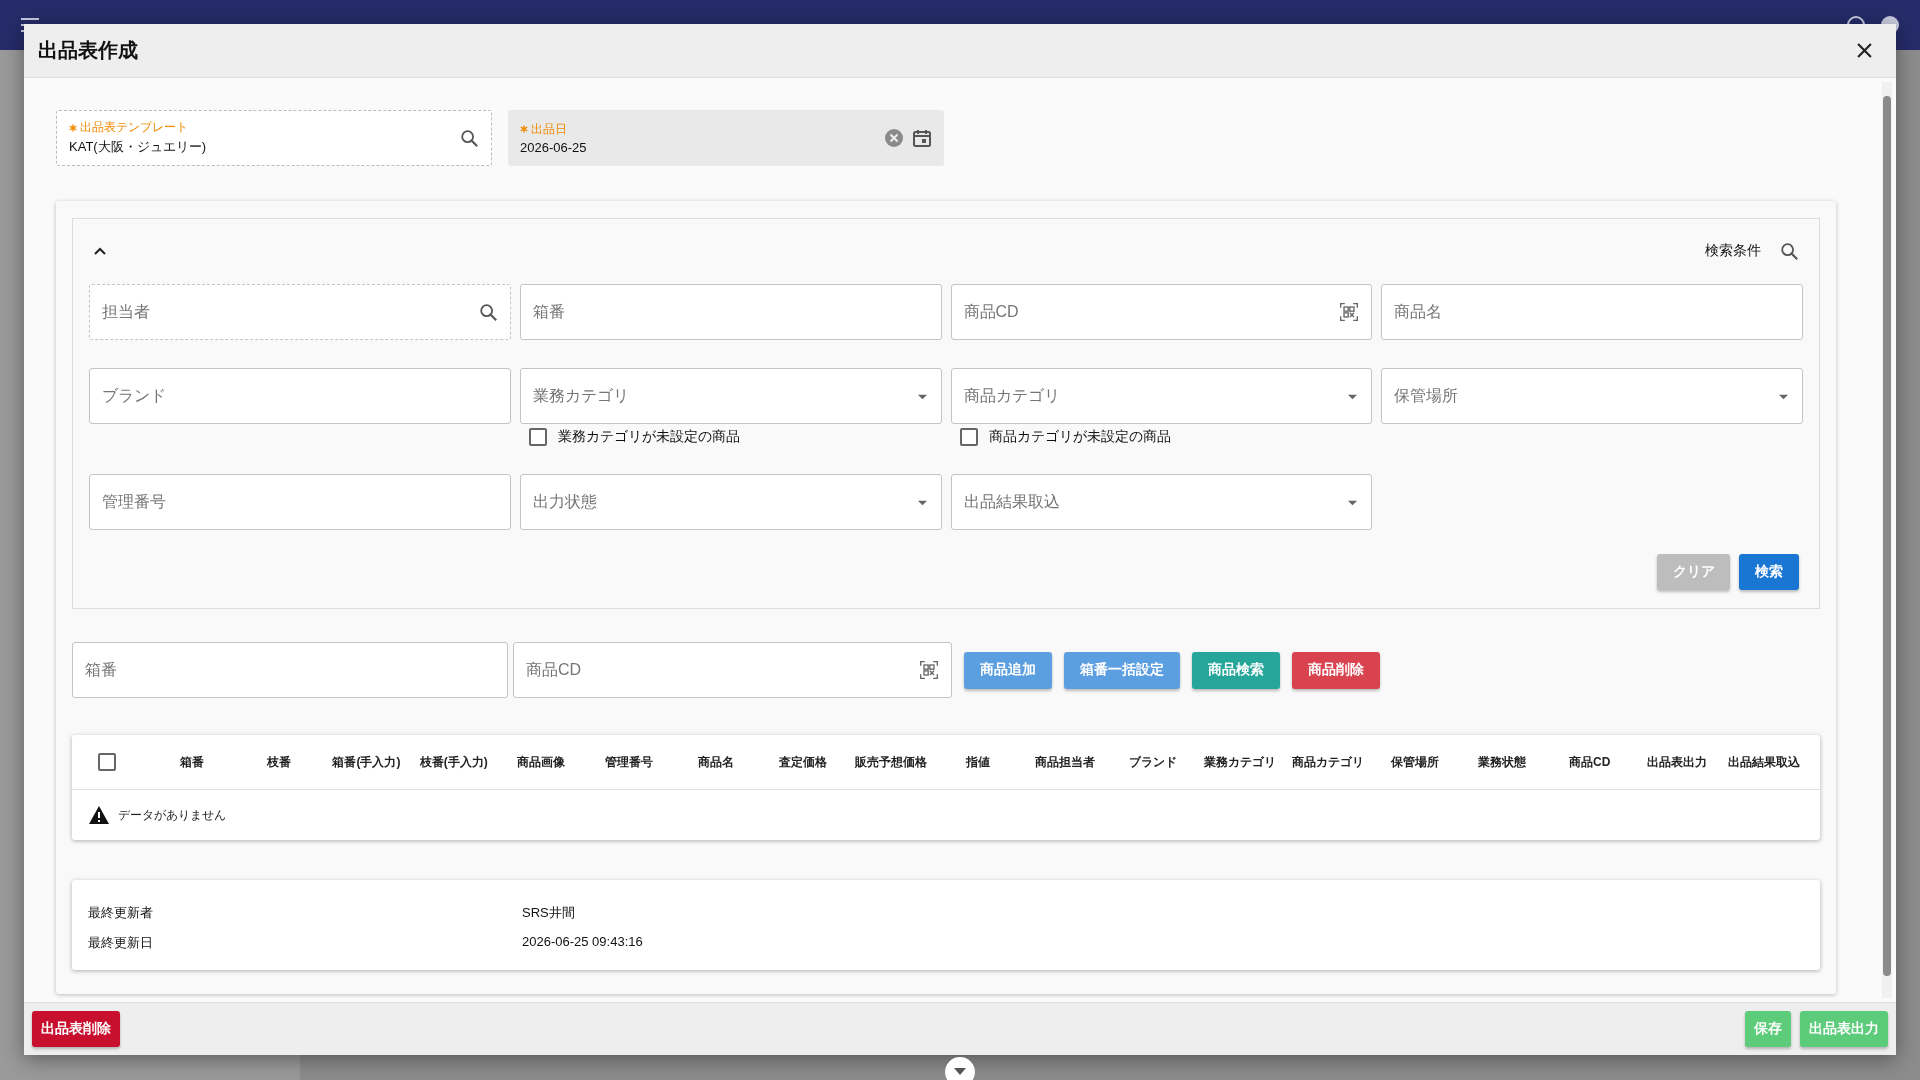 This screenshot has height=1080, width=1920. What do you see at coordinates (1592, 312) in the screenshot?
I see `input-field: 商品名` at bounding box center [1592, 312].